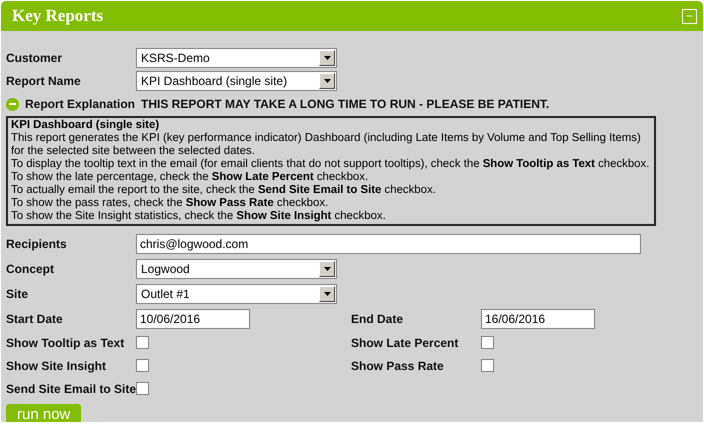 Image resolution: width=704 pixels, height=424 pixels. Describe the element at coordinates (85, 125) in the screenshot. I see `explanation-heading: KPI Dashboard (single site)` at that location.